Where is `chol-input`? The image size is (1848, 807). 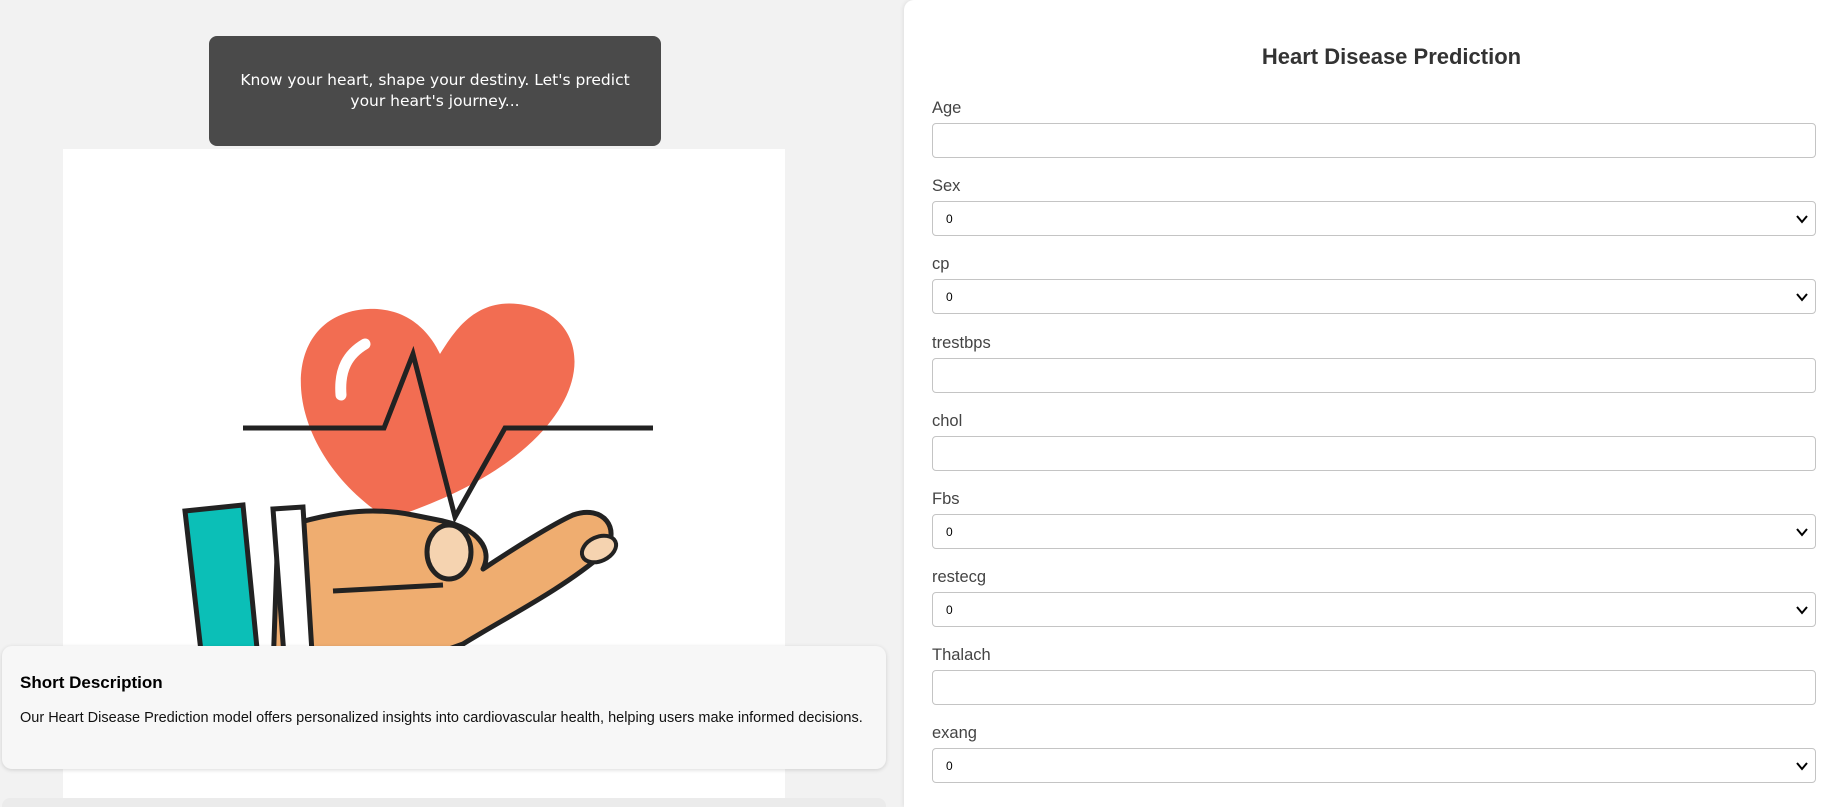
chol-input is located at coordinates (1374, 453).